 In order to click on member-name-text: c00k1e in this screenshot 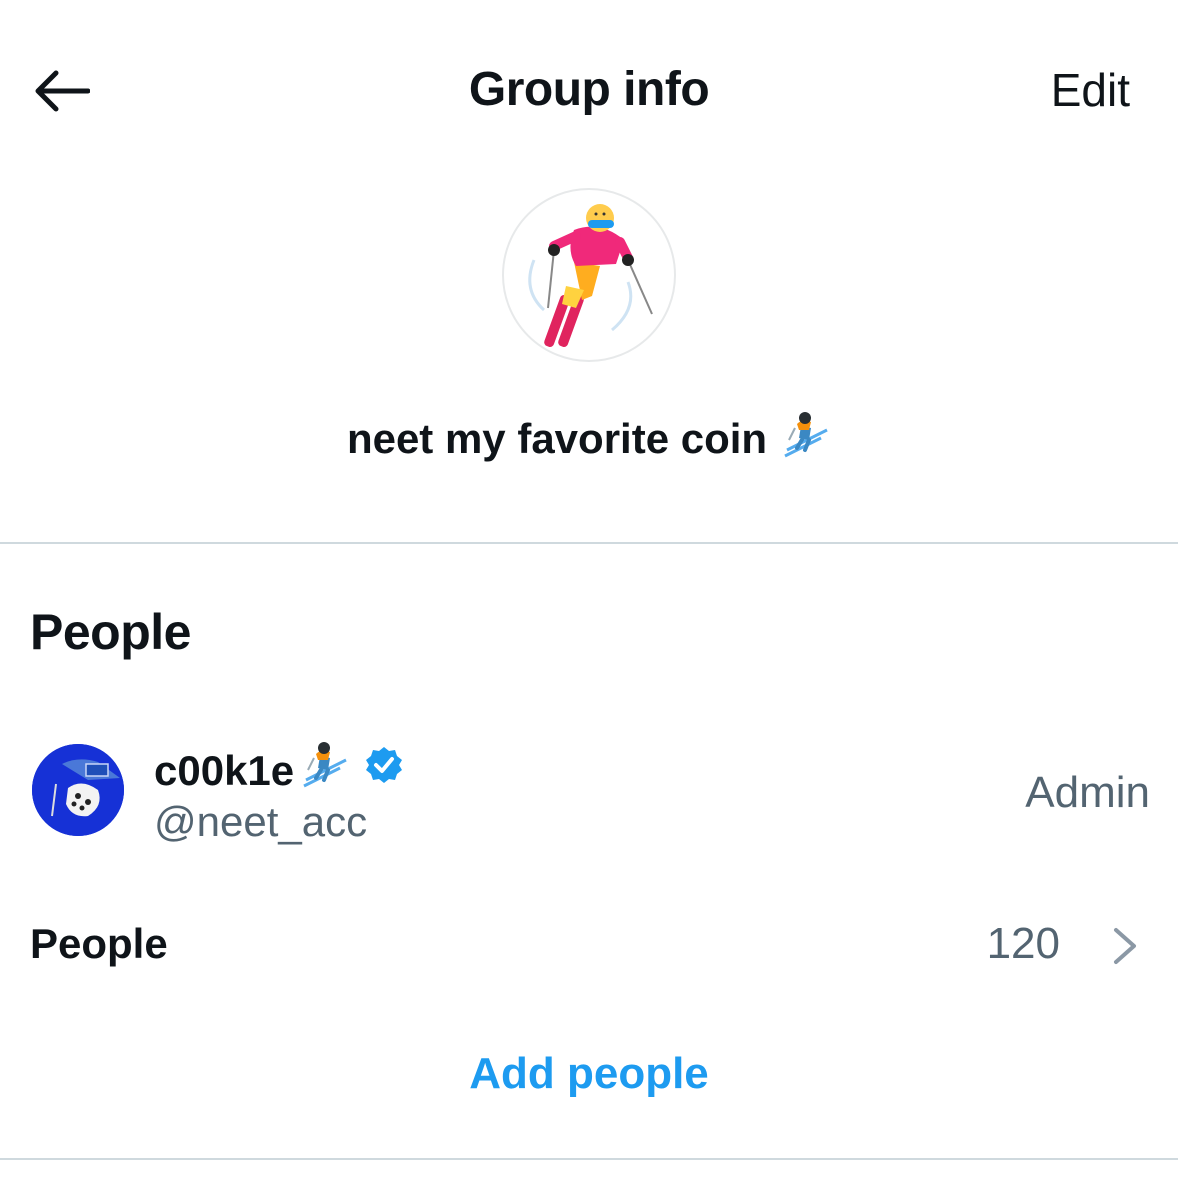, I will do `click(224, 770)`.